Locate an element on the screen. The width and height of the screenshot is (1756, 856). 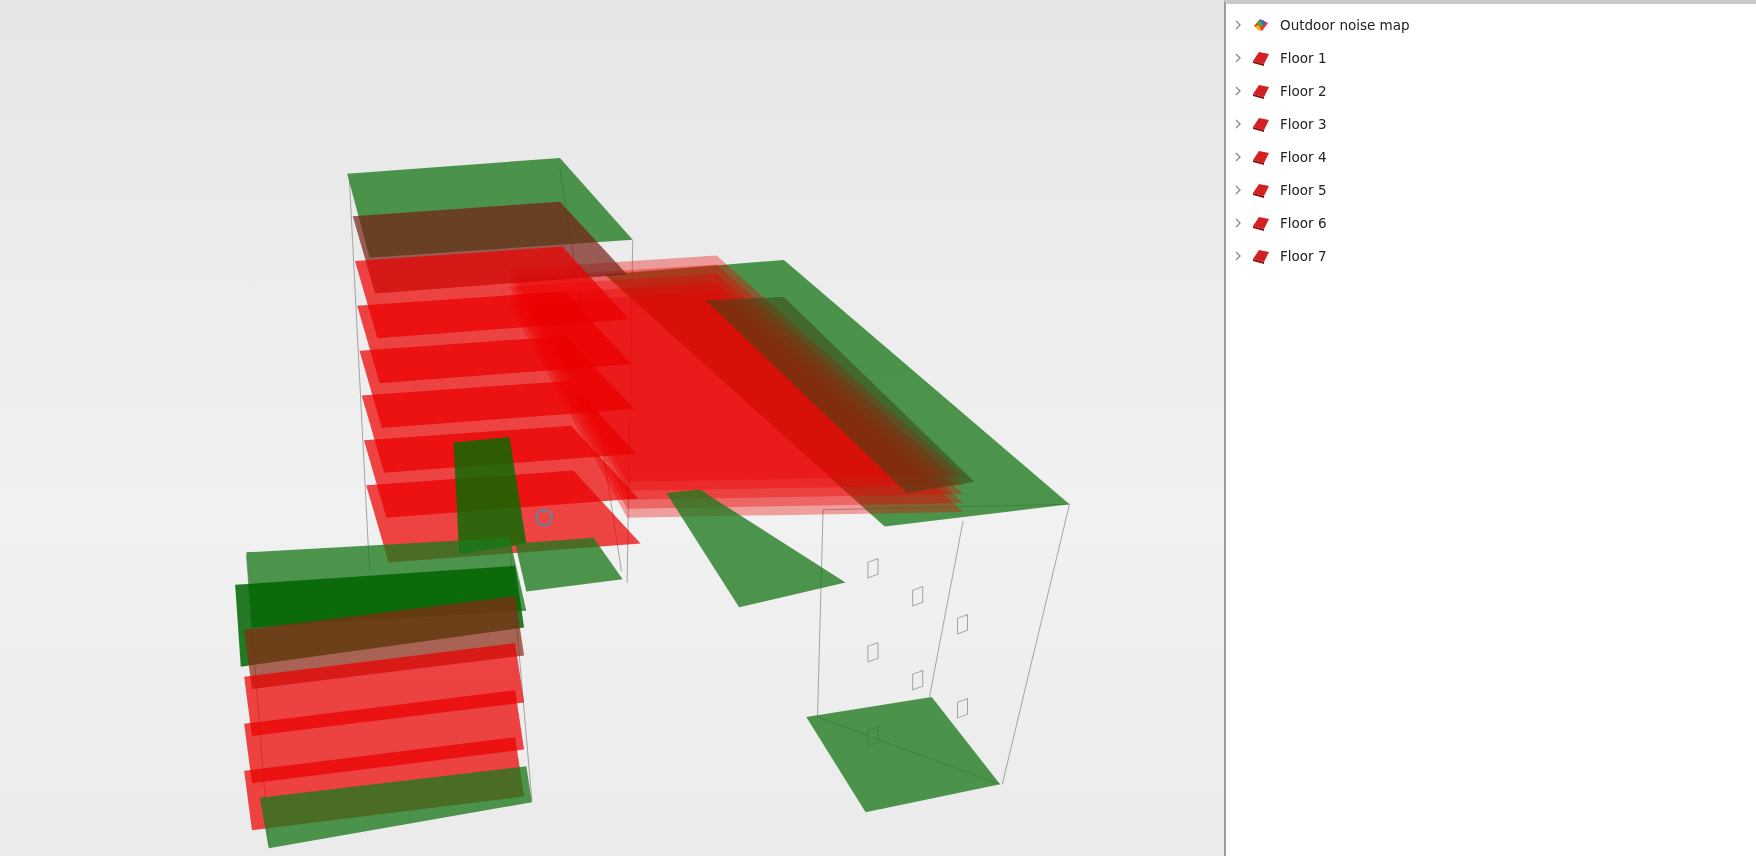
tree-item-label: Floor 5 is located at coordinates (1303, 189).